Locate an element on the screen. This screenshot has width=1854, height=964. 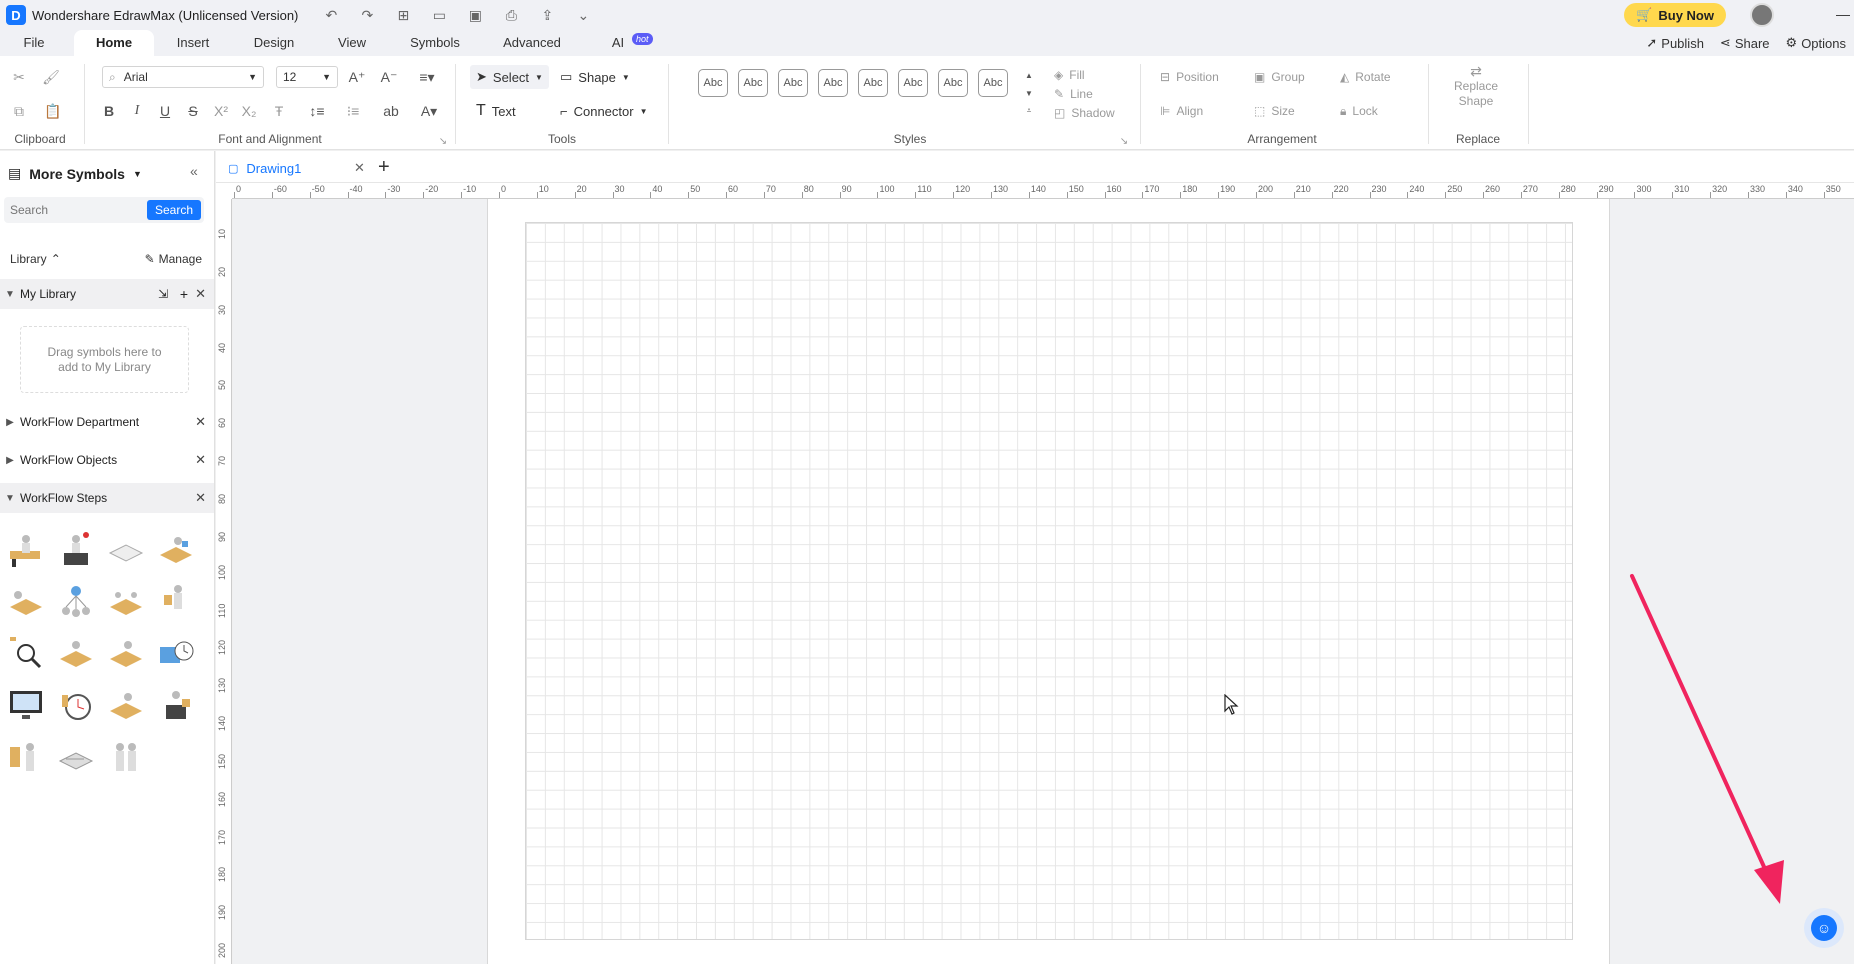
tab-ai: AI hot is located at coordinates (630, 43).